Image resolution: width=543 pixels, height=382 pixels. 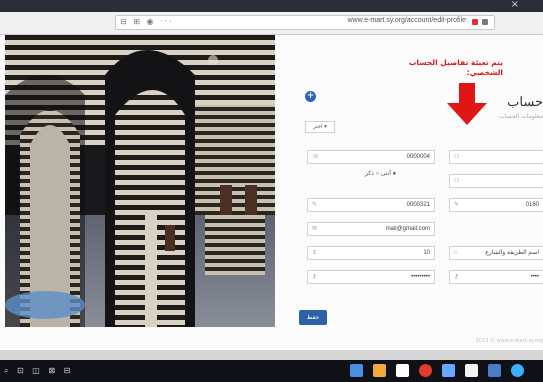 What do you see at coordinates (271, 371) in the screenshot?
I see `taskbar: ⌕ ⊡ ◫ ⊠ ⊟` at bounding box center [271, 371].